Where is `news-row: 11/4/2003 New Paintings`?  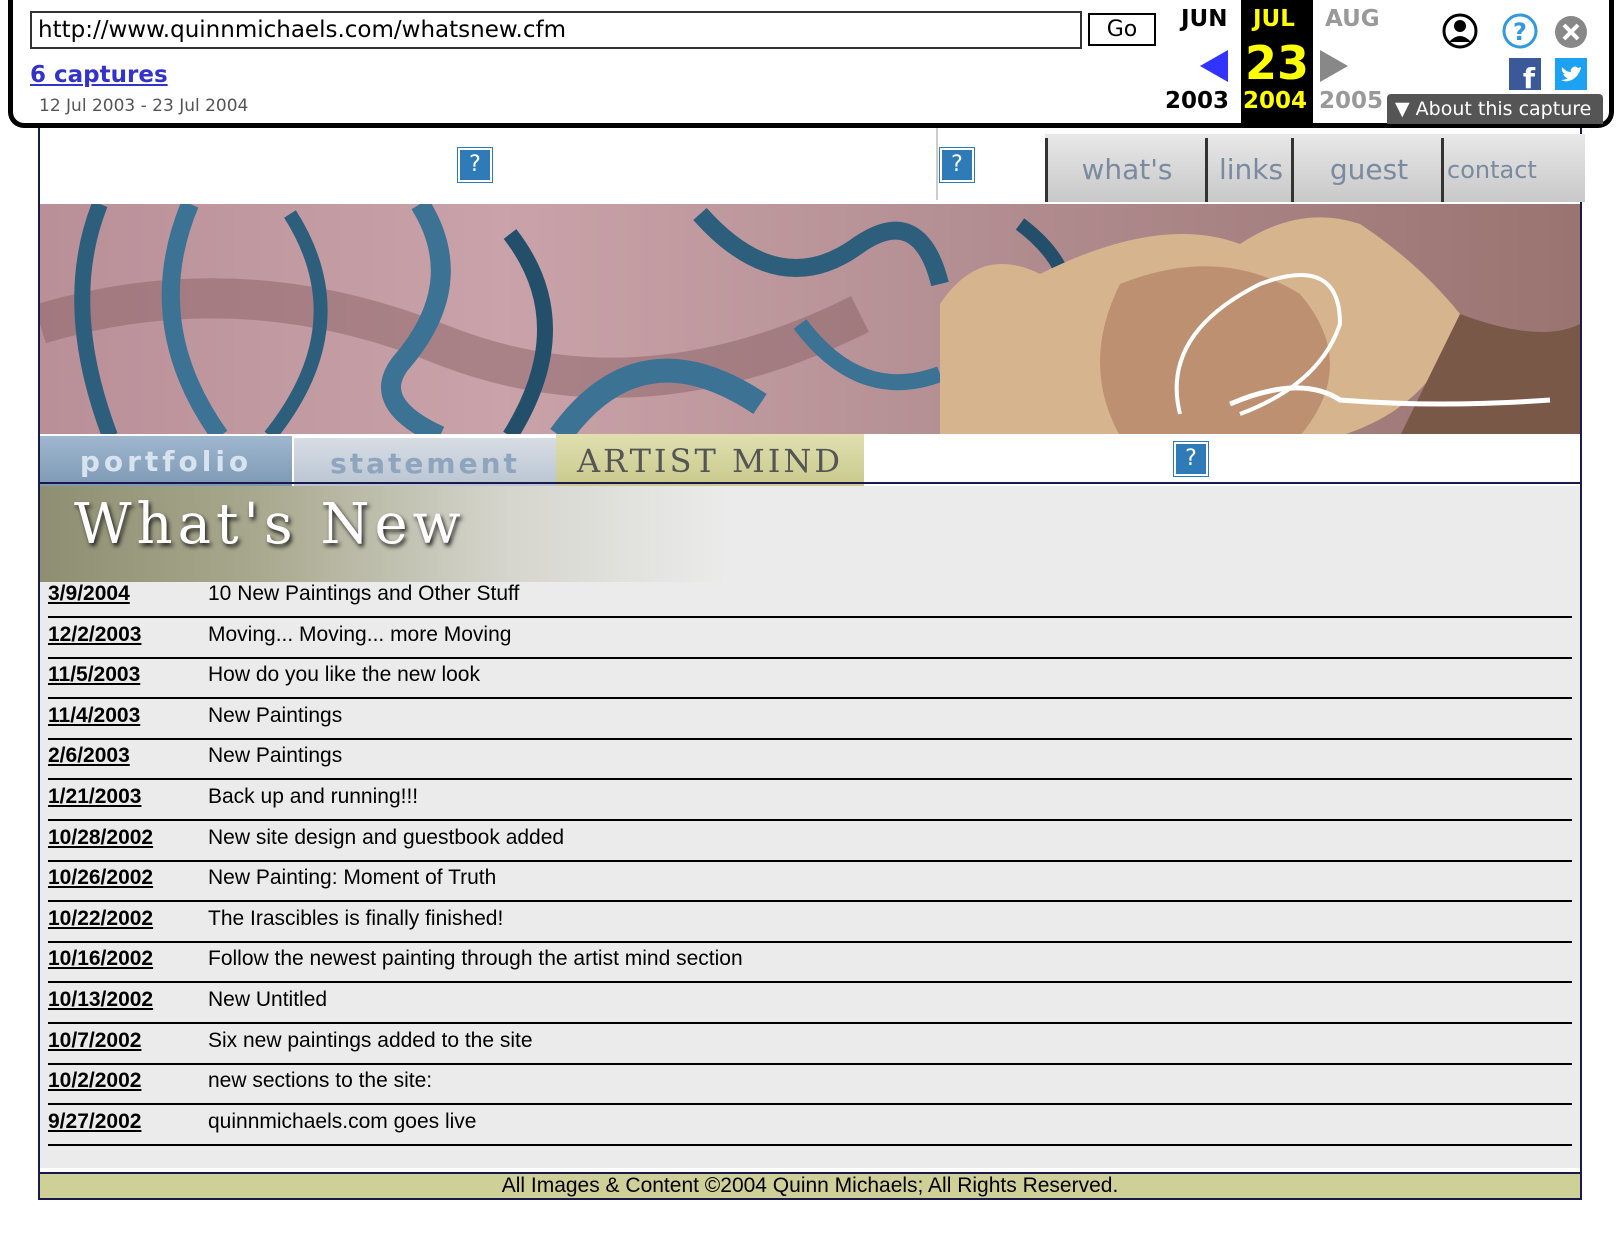
news-row: 11/4/2003 New Paintings is located at coordinates (810, 719).